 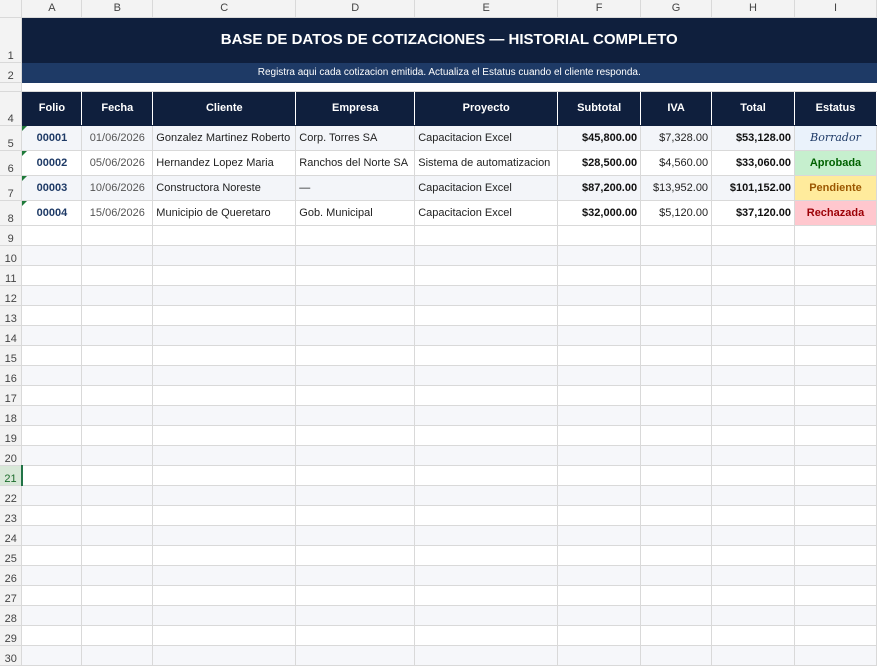 I want to click on empresa-cell: Ranchos del Norte SA, so click(x=355, y=163).